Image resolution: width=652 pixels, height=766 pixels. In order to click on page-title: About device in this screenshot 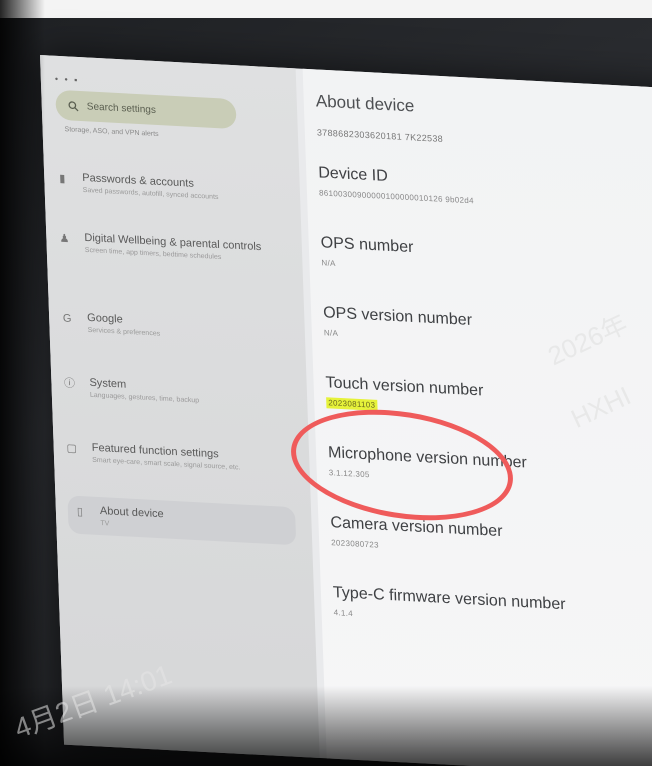, I will do `click(365, 103)`.